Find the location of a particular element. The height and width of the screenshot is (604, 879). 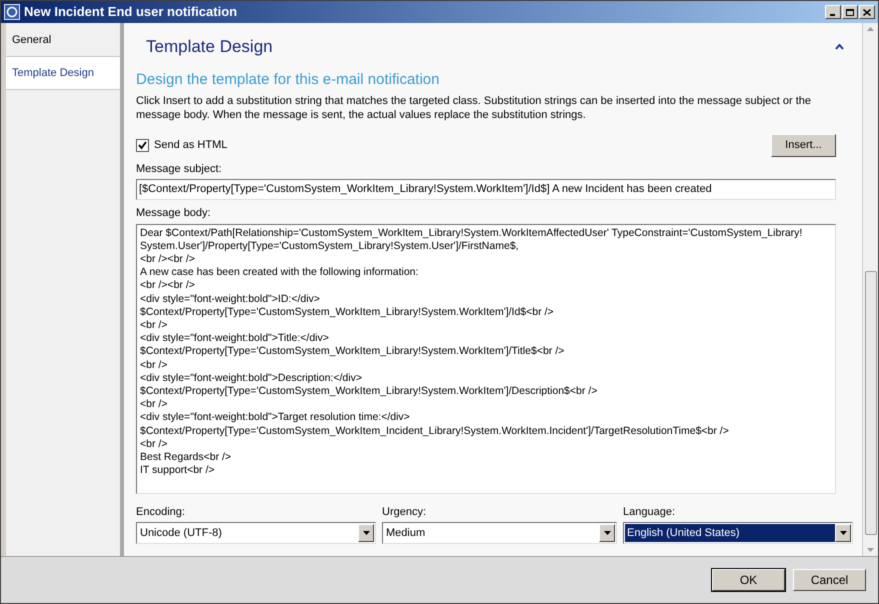

body-label: Message body: is located at coordinates (174, 213).